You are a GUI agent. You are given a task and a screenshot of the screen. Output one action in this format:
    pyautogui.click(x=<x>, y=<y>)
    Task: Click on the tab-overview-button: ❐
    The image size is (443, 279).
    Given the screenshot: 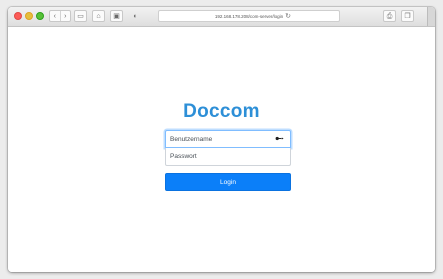 What is the action you would take?
    pyautogui.click(x=407, y=16)
    